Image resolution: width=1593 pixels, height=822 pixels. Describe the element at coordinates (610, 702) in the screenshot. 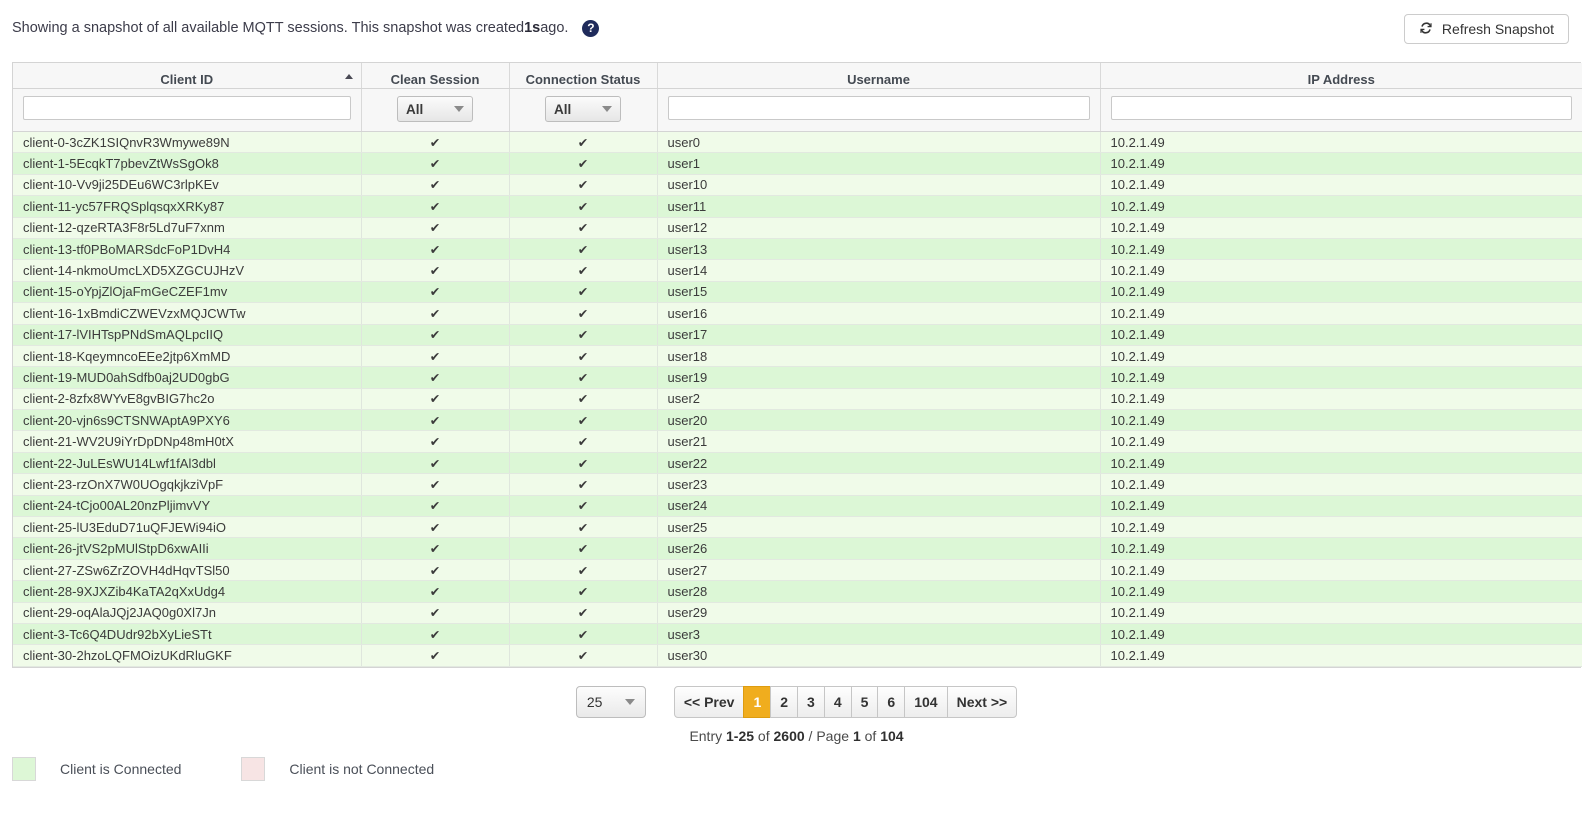

I see `page-size-select: 25` at that location.